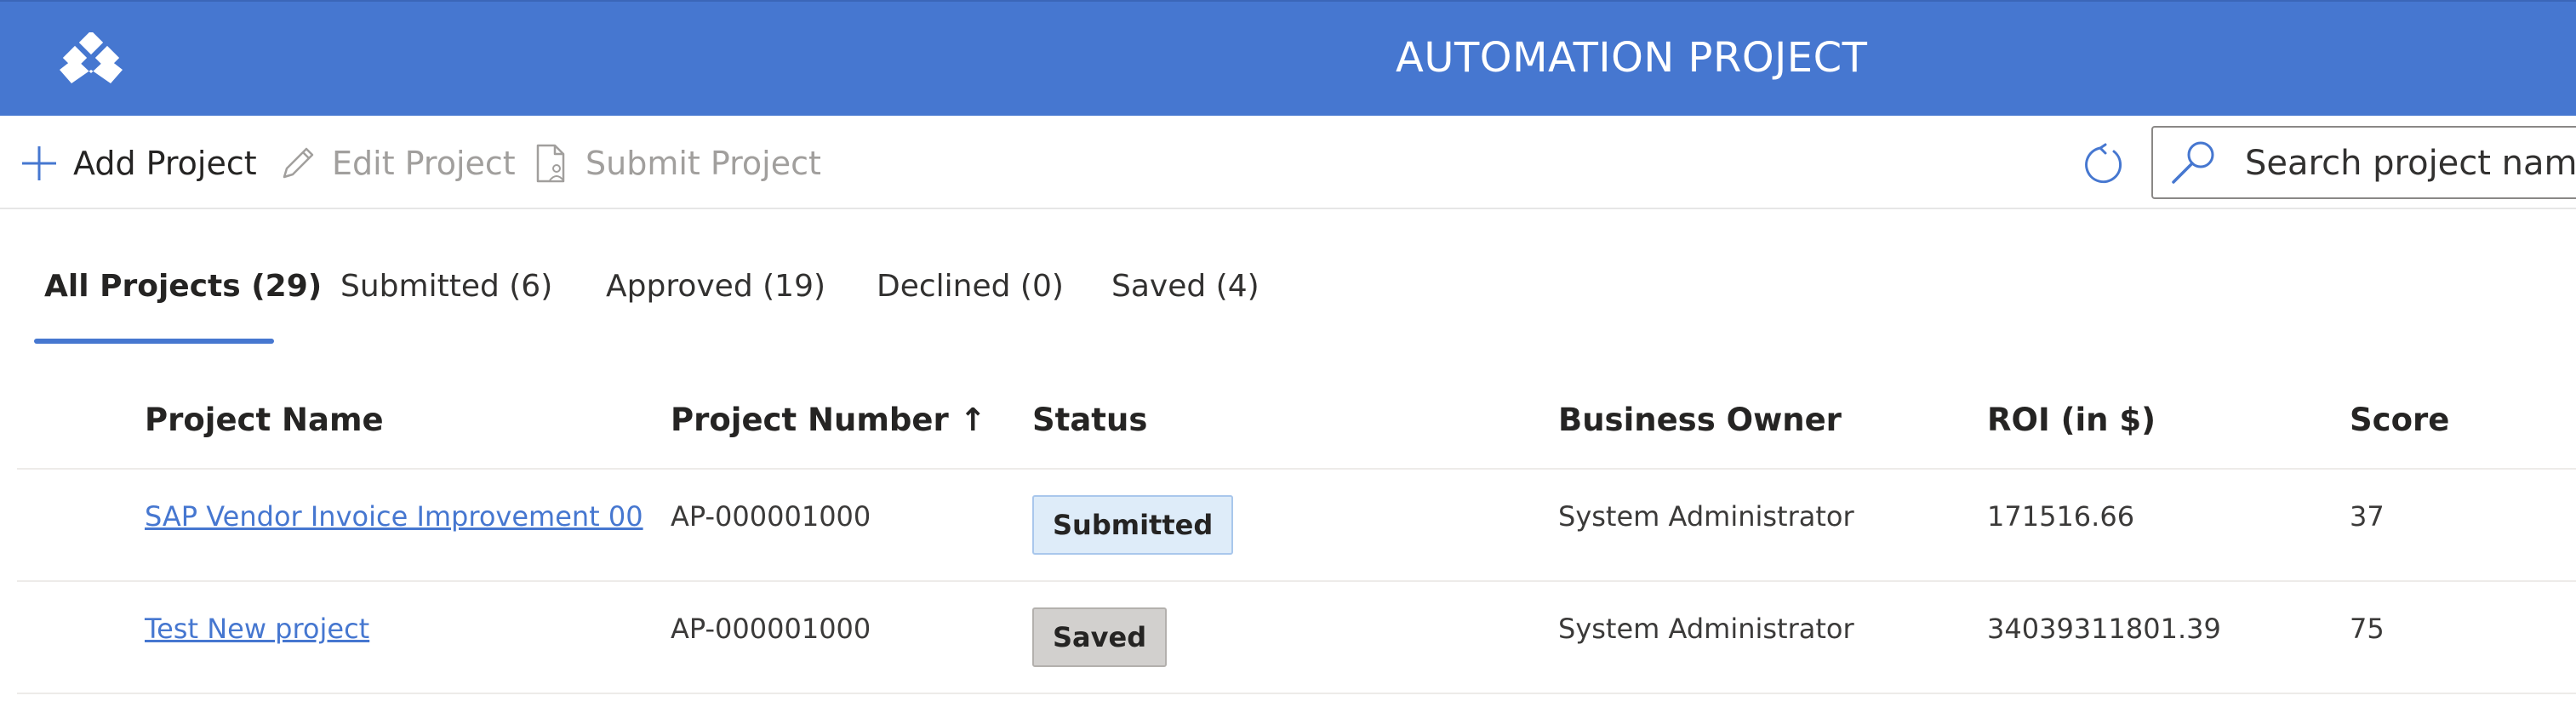  Describe the element at coordinates (550, 164) in the screenshot. I see `document-person-icon` at that location.